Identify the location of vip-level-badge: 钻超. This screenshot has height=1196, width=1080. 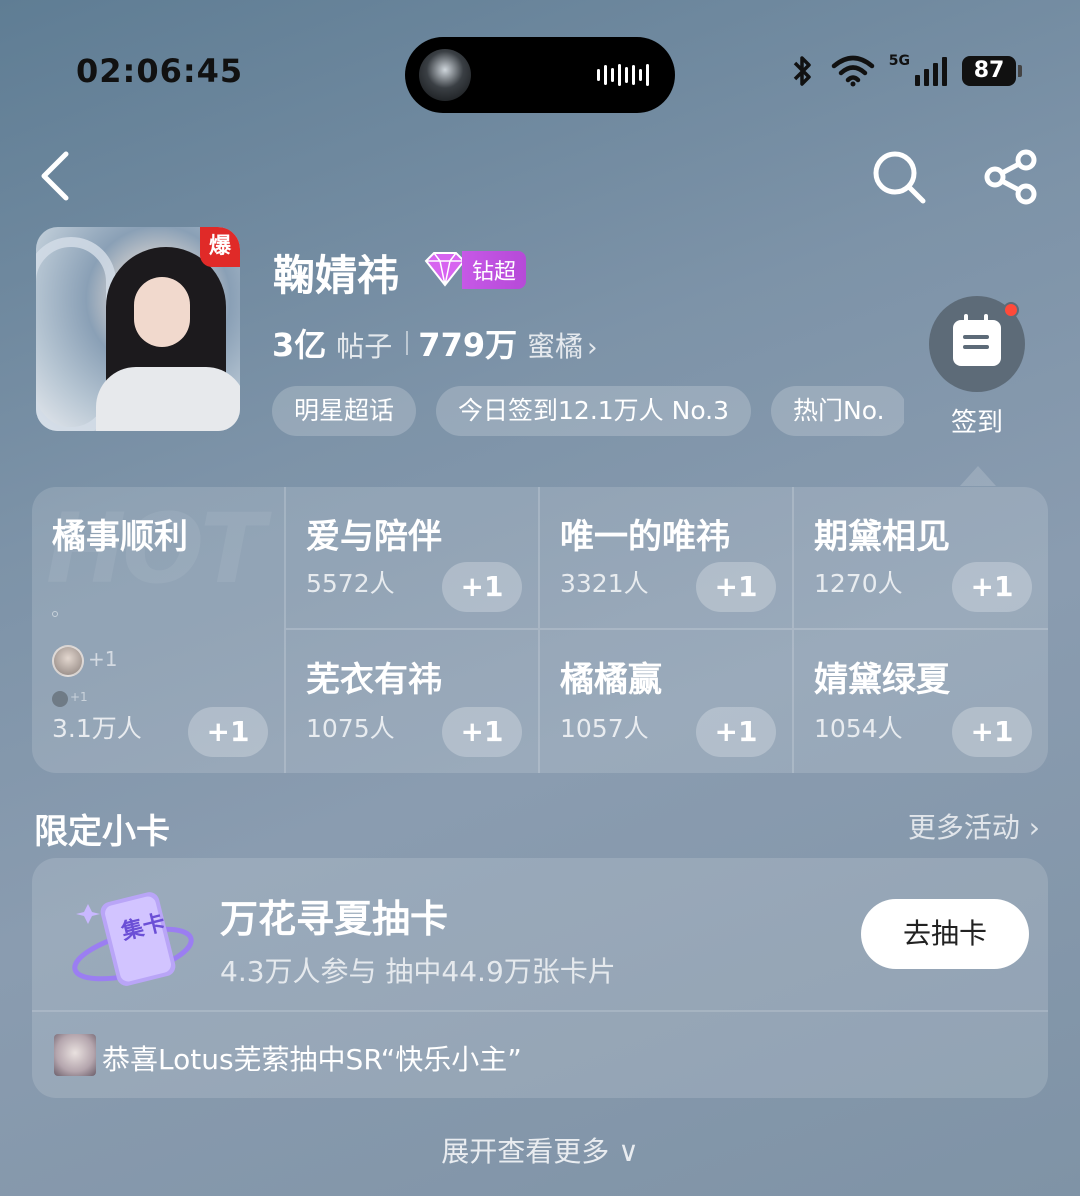
(473, 270).